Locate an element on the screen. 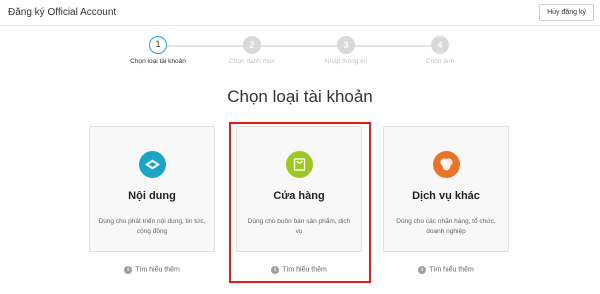 Image resolution: width=600 pixels, height=294 pixels. step-3: 3 Nhập thông tin is located at coordinates (346, 50).